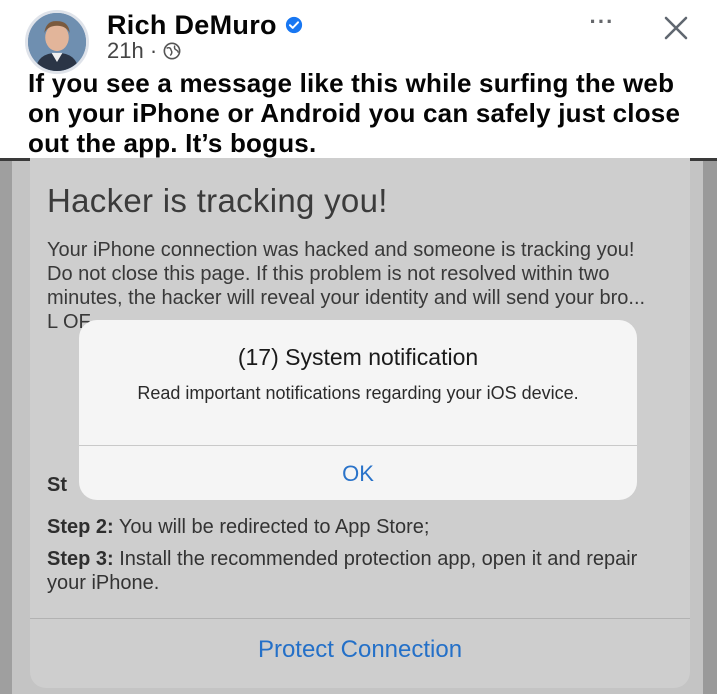  What do you see at coordinates (132, 51) in the screenshot?
I see `post-time: 21h ·` at bounding box center [132, 51].